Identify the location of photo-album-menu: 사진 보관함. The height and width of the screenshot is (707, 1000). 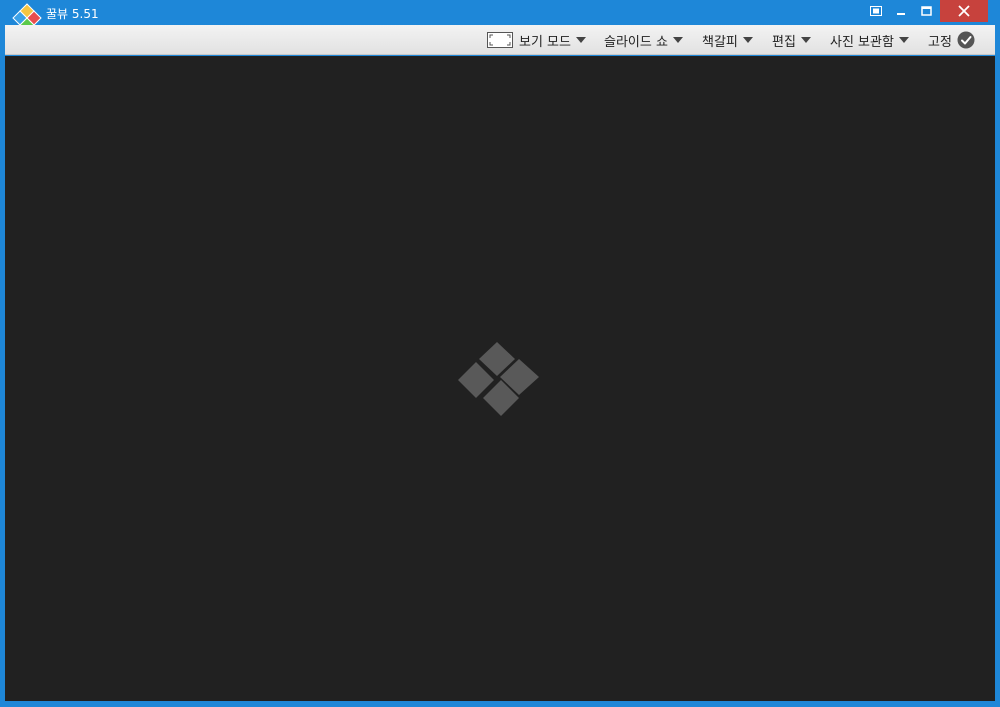
(869, 40).